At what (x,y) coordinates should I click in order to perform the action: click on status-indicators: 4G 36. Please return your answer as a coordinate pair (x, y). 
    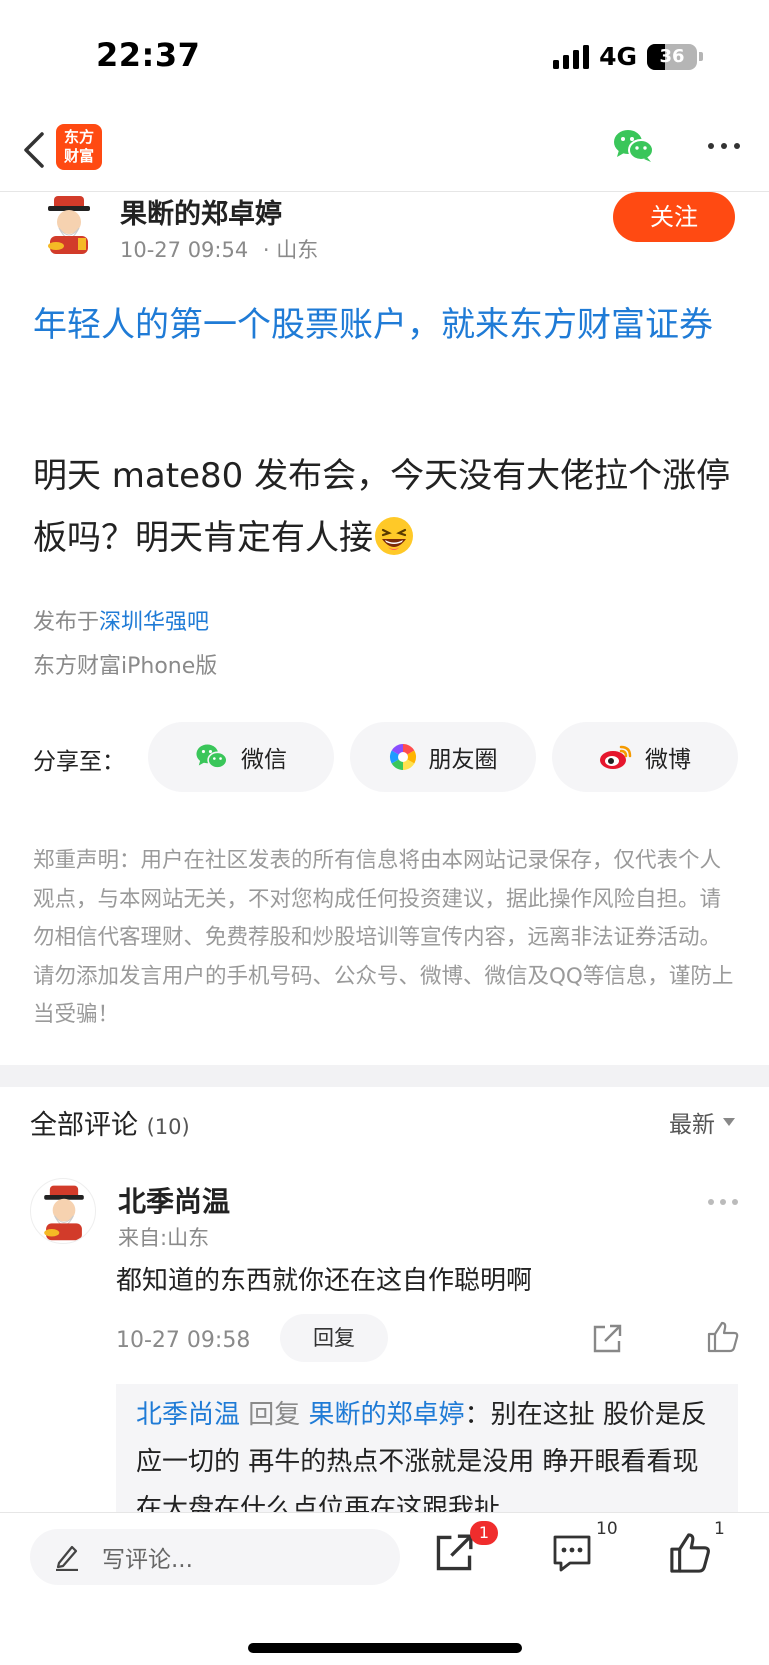
    Looking at the image, I should click on (628, 56).